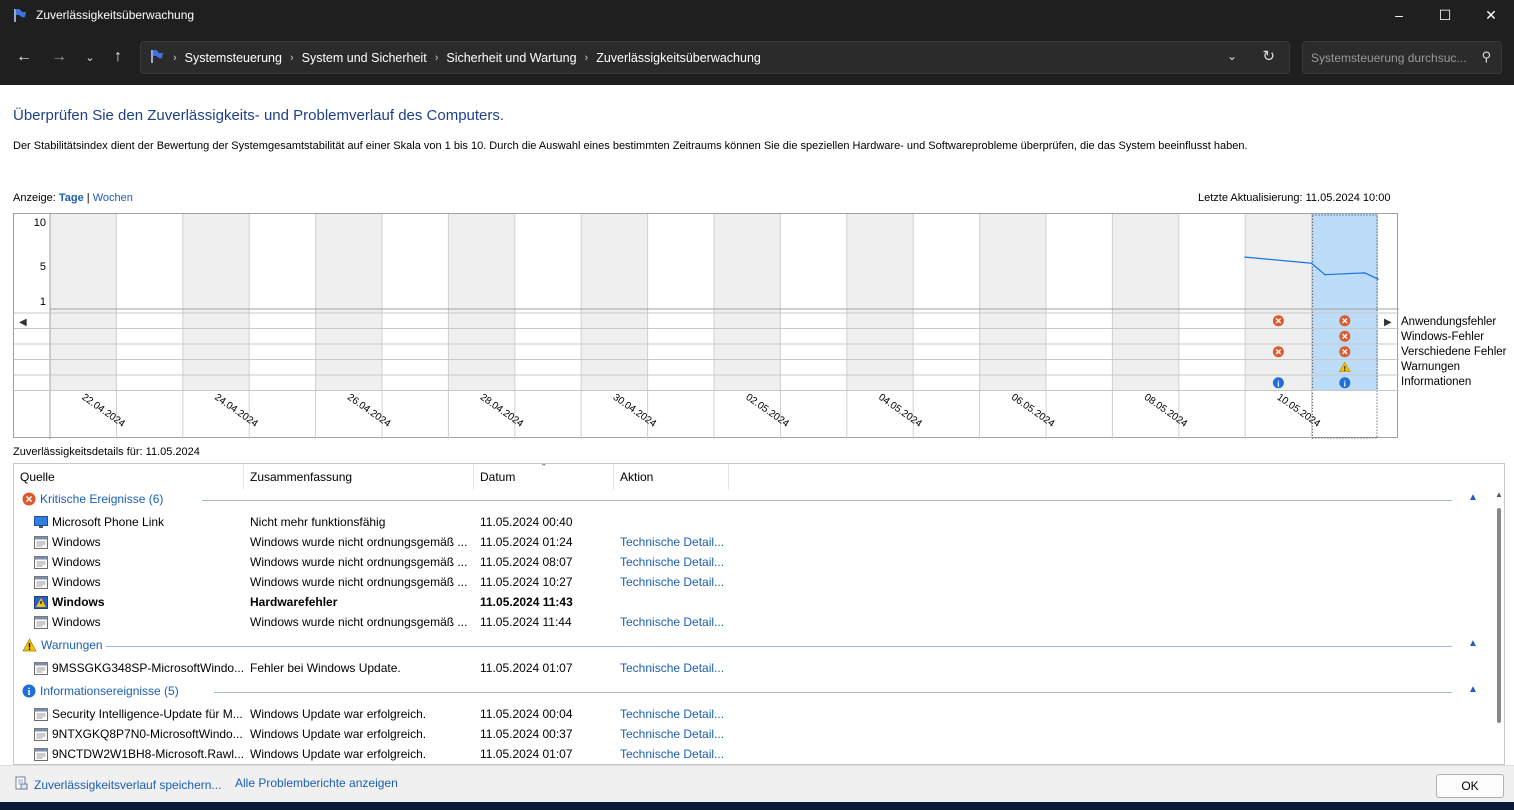 The height and width of the screenshot is (810, 1514). I want to click on ok-button: OK, so click(1470, 786).